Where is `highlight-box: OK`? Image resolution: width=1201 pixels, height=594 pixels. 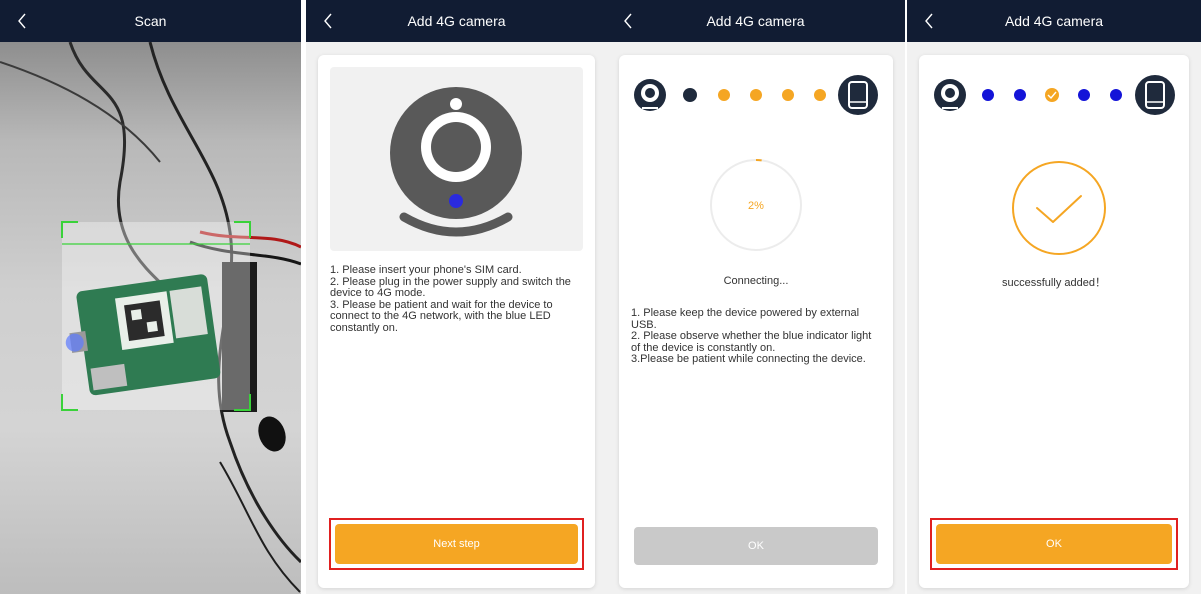 highlight-box: OK is located at coordinates (1054, 544).